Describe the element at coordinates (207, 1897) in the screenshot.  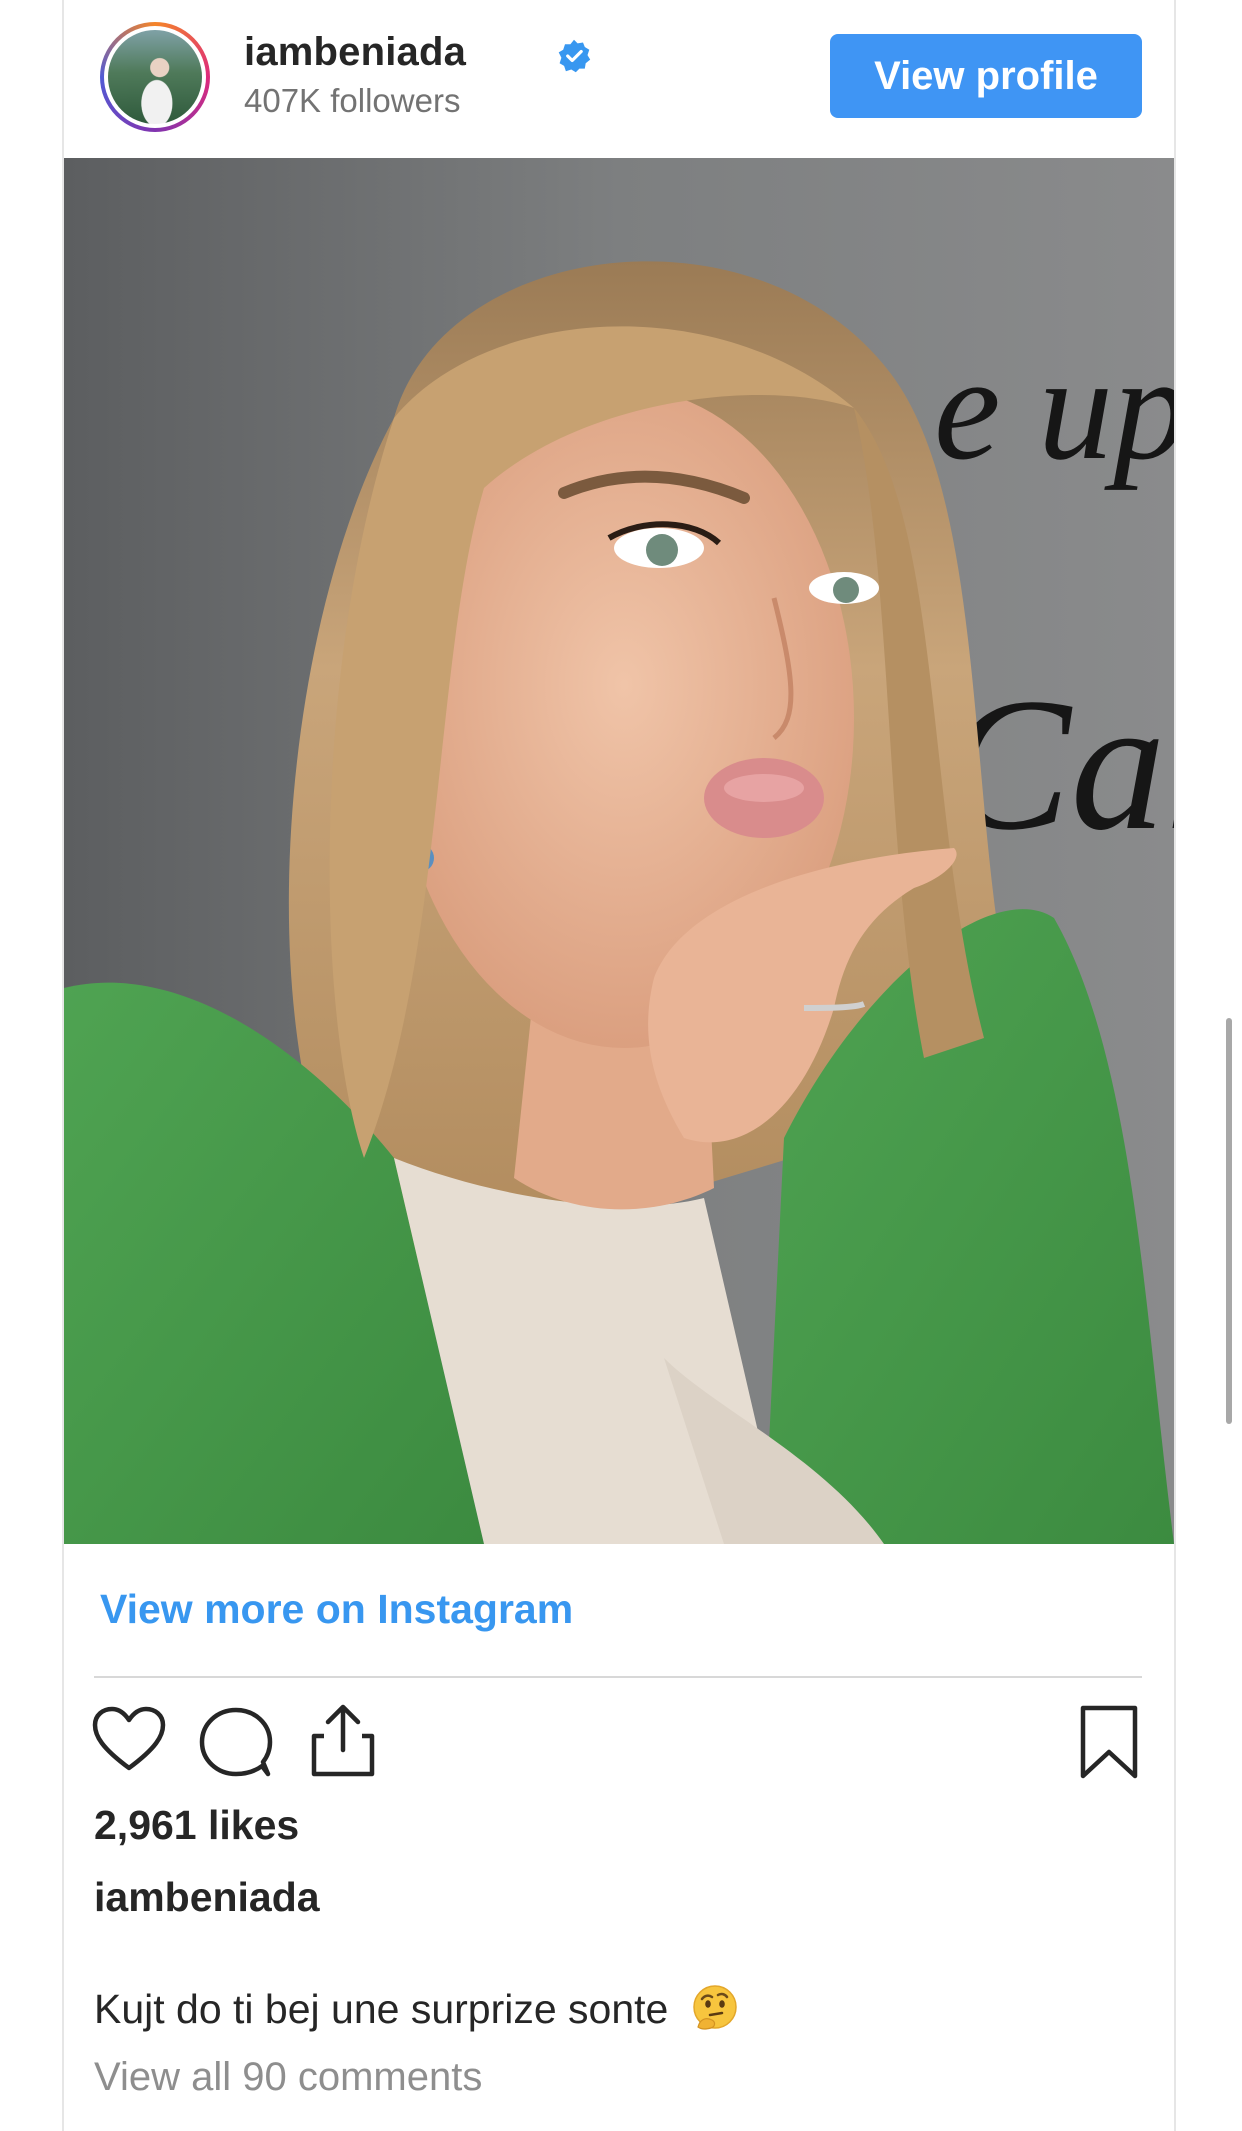
I see `caption-username: iambeniada` at that location.